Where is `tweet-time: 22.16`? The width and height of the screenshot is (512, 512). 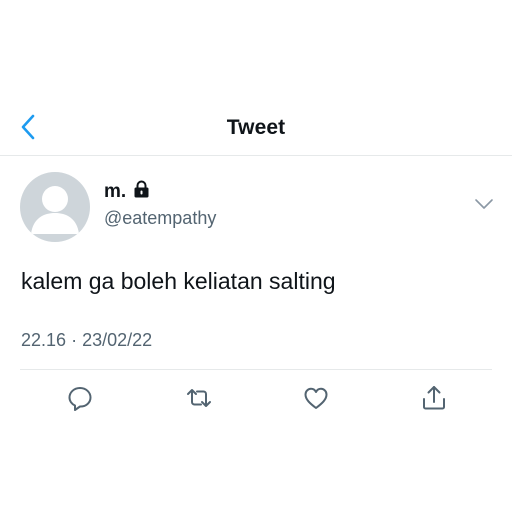
tweet-time: 22.16 is located at coordinates (44, 340).